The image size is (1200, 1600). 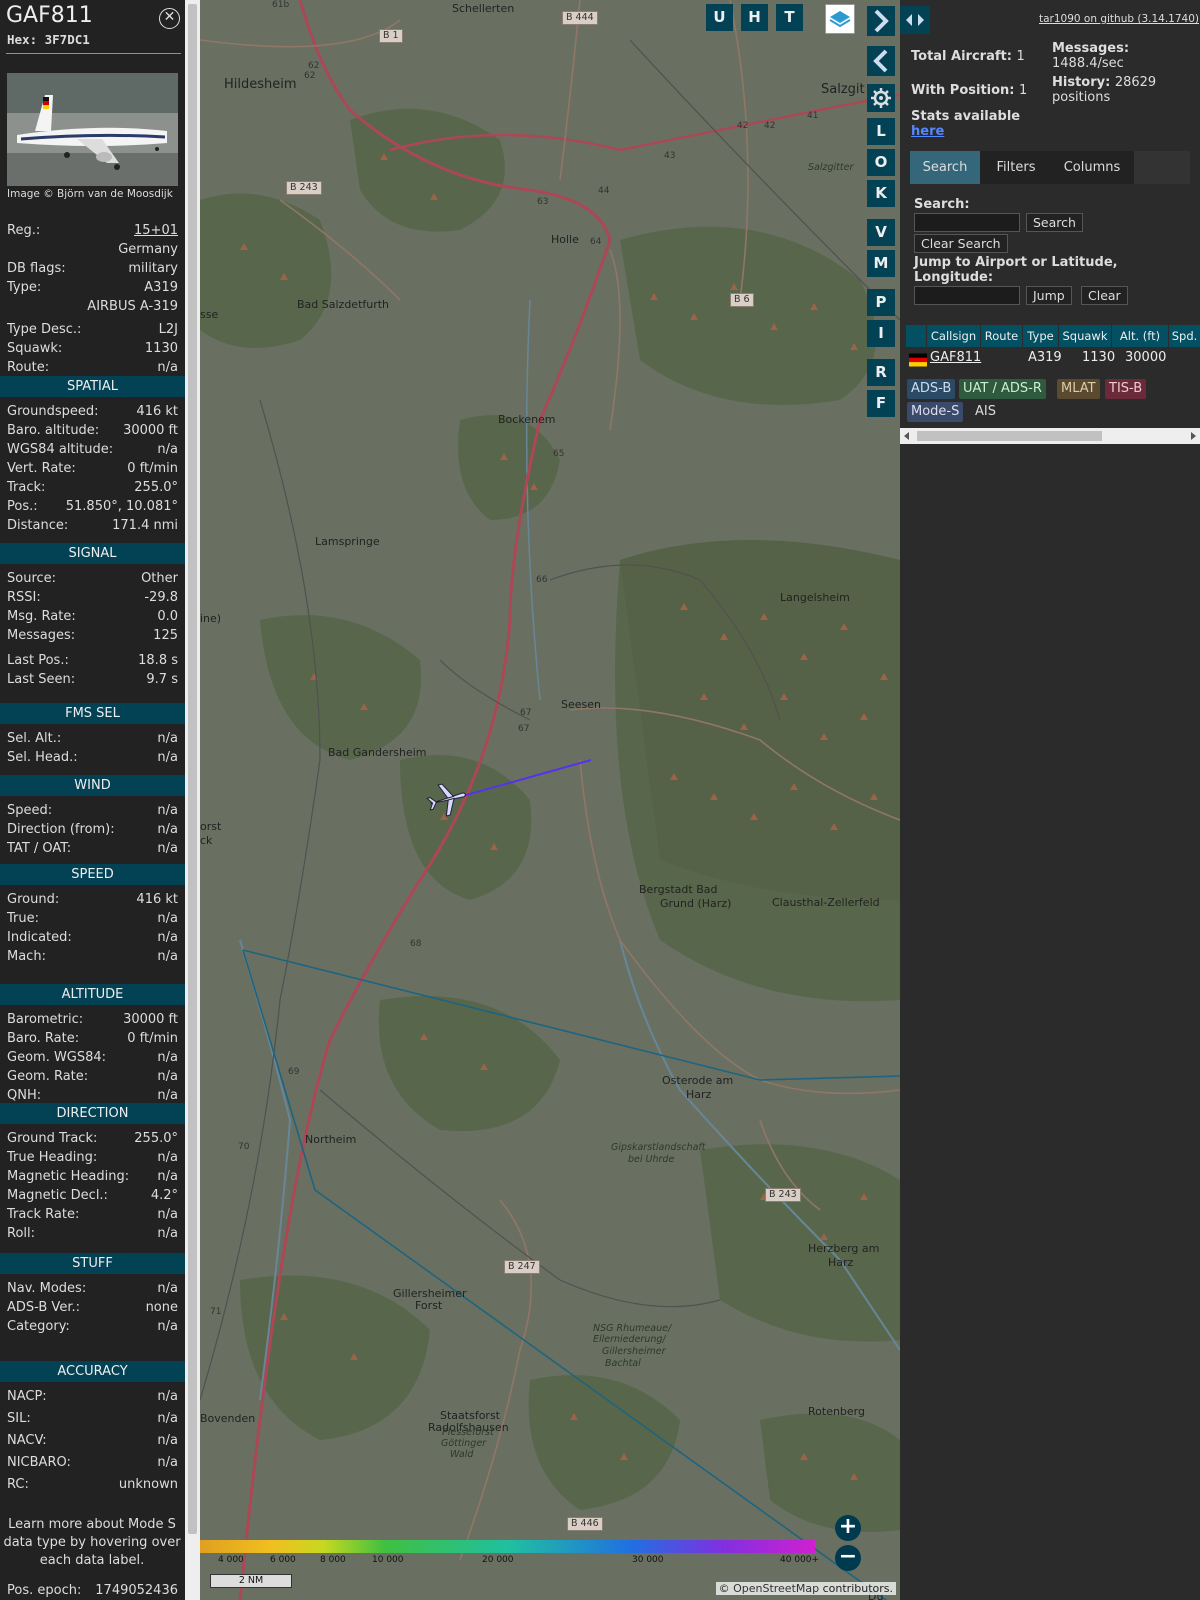 What do you see at coordinates (68, 1177) in the screenshot?
I see `info-label: Magnetic Heading:` at bounding box center [68, 1177].